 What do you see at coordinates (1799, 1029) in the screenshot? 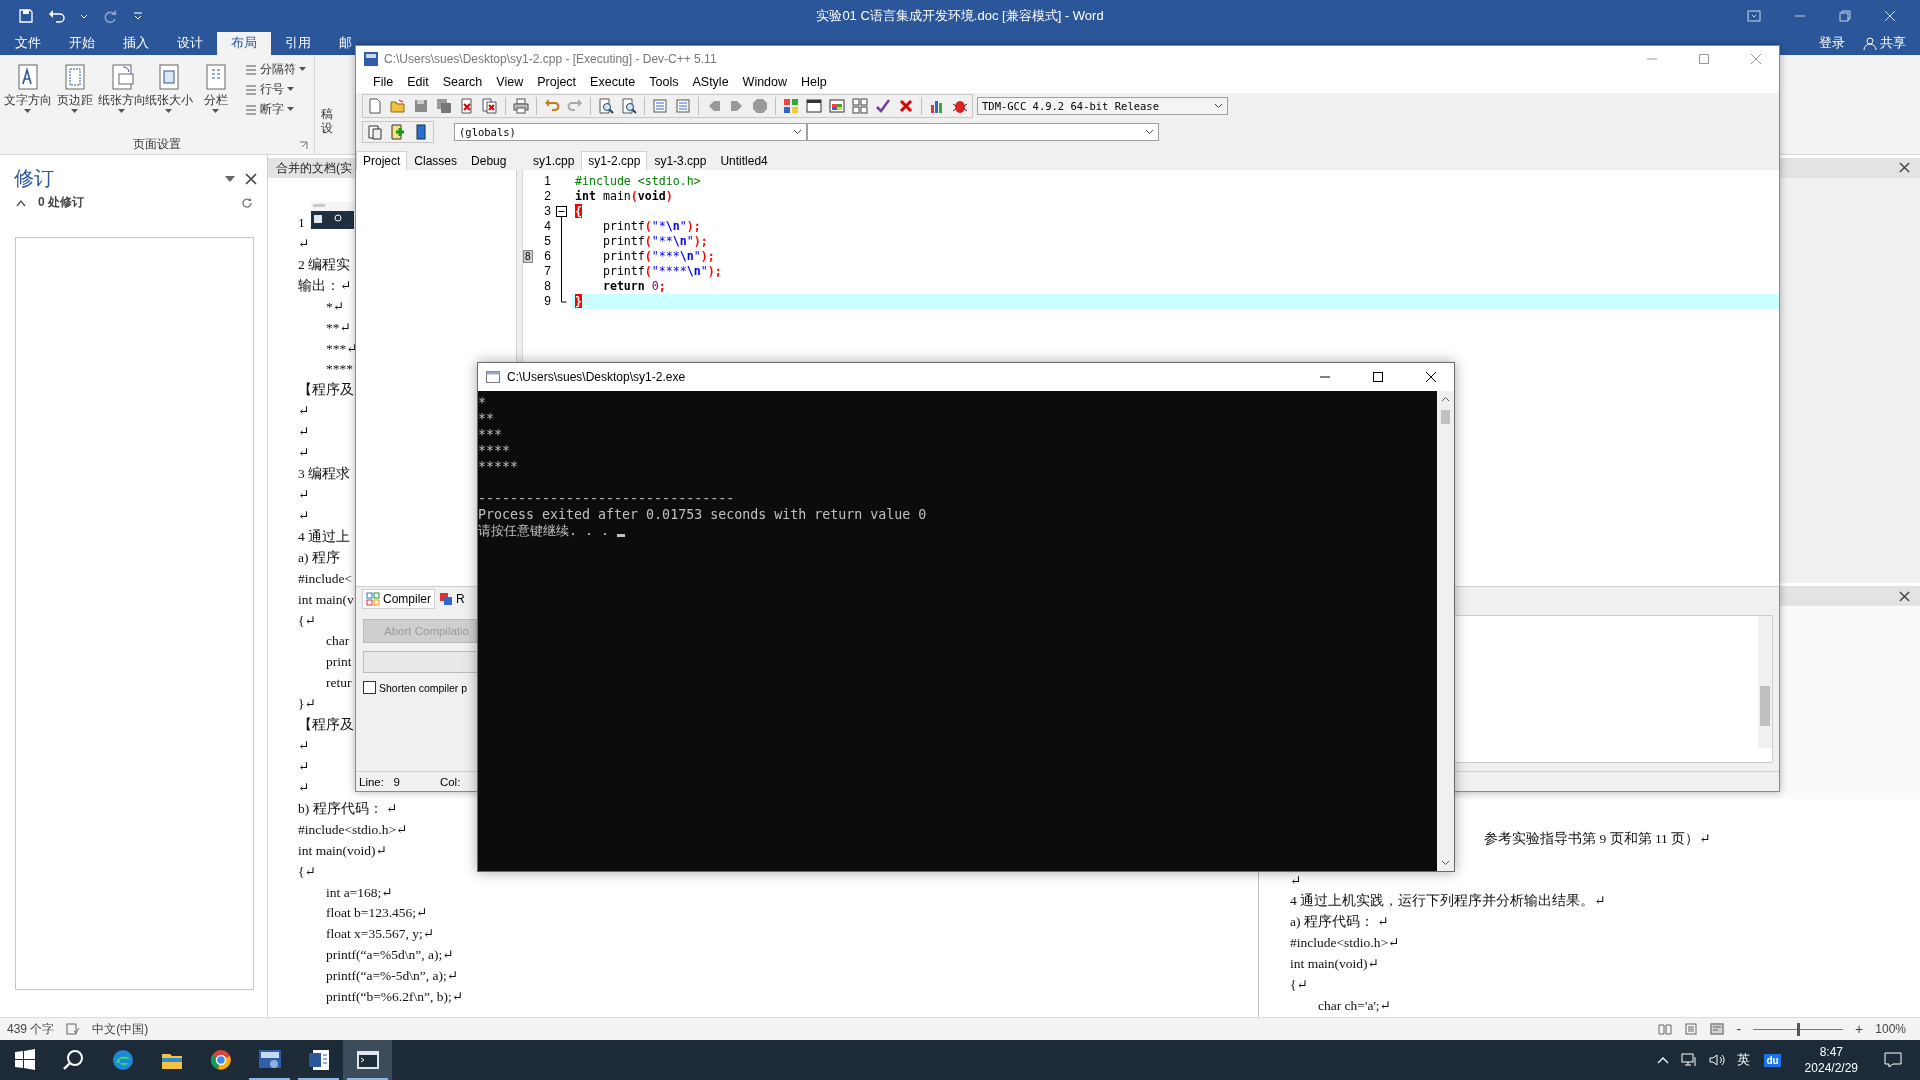
I see `zoom-slider-thumb` at bounding box center [1799, 1029].